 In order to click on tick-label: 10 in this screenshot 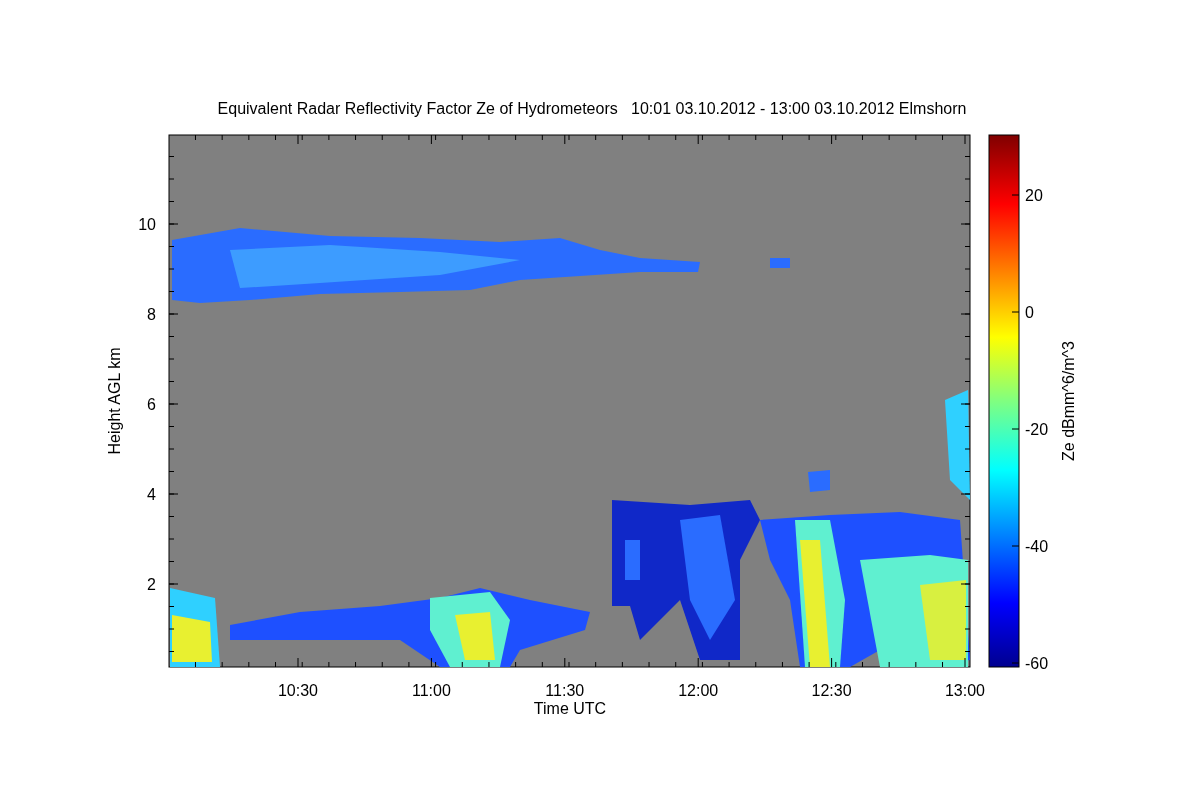, I will do `click(147, 224)`.